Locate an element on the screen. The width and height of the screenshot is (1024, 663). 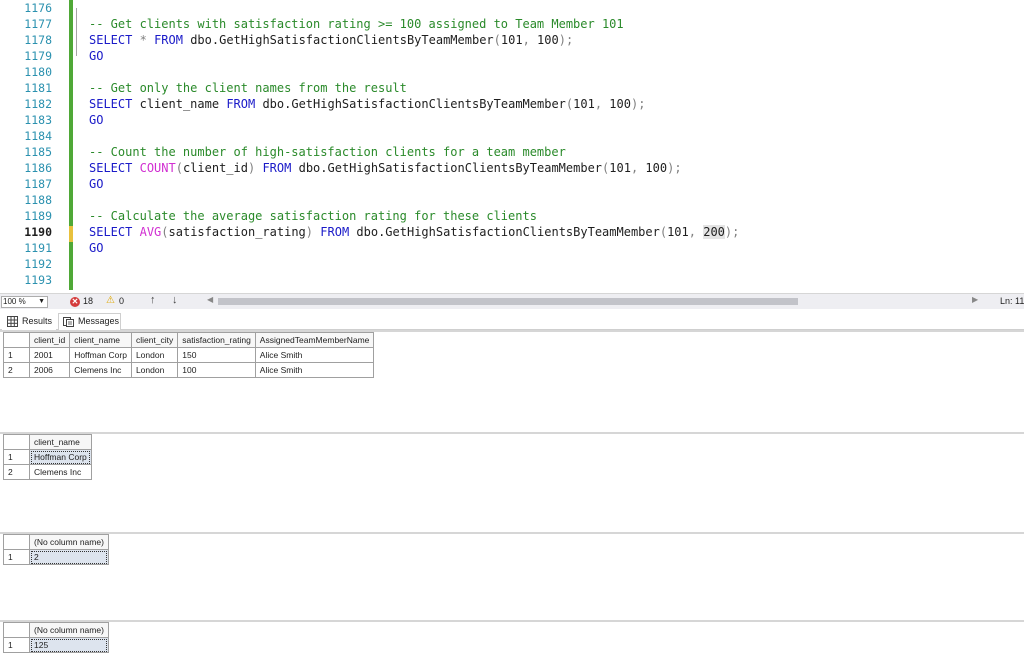
column-header: client_city is located at coordinates (154, 340).